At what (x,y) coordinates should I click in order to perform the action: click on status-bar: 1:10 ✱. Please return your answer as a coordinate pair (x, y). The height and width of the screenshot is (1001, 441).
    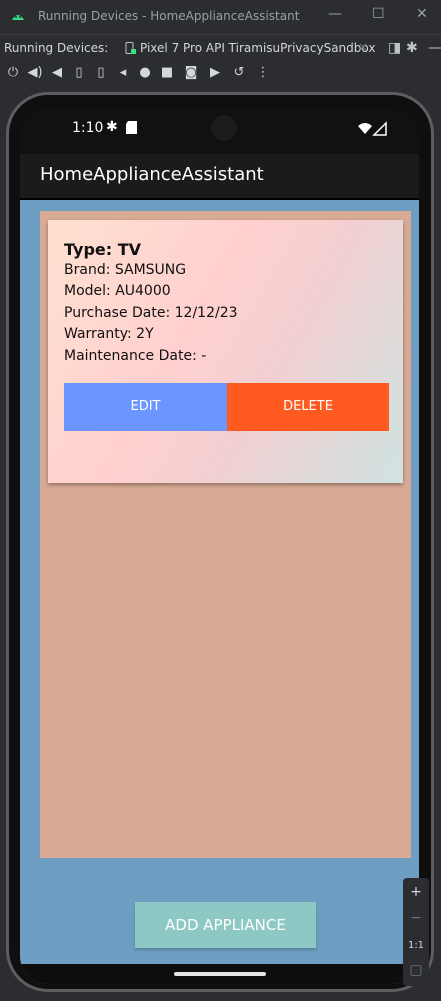
    Looking at the image, I should click on (219, 131).